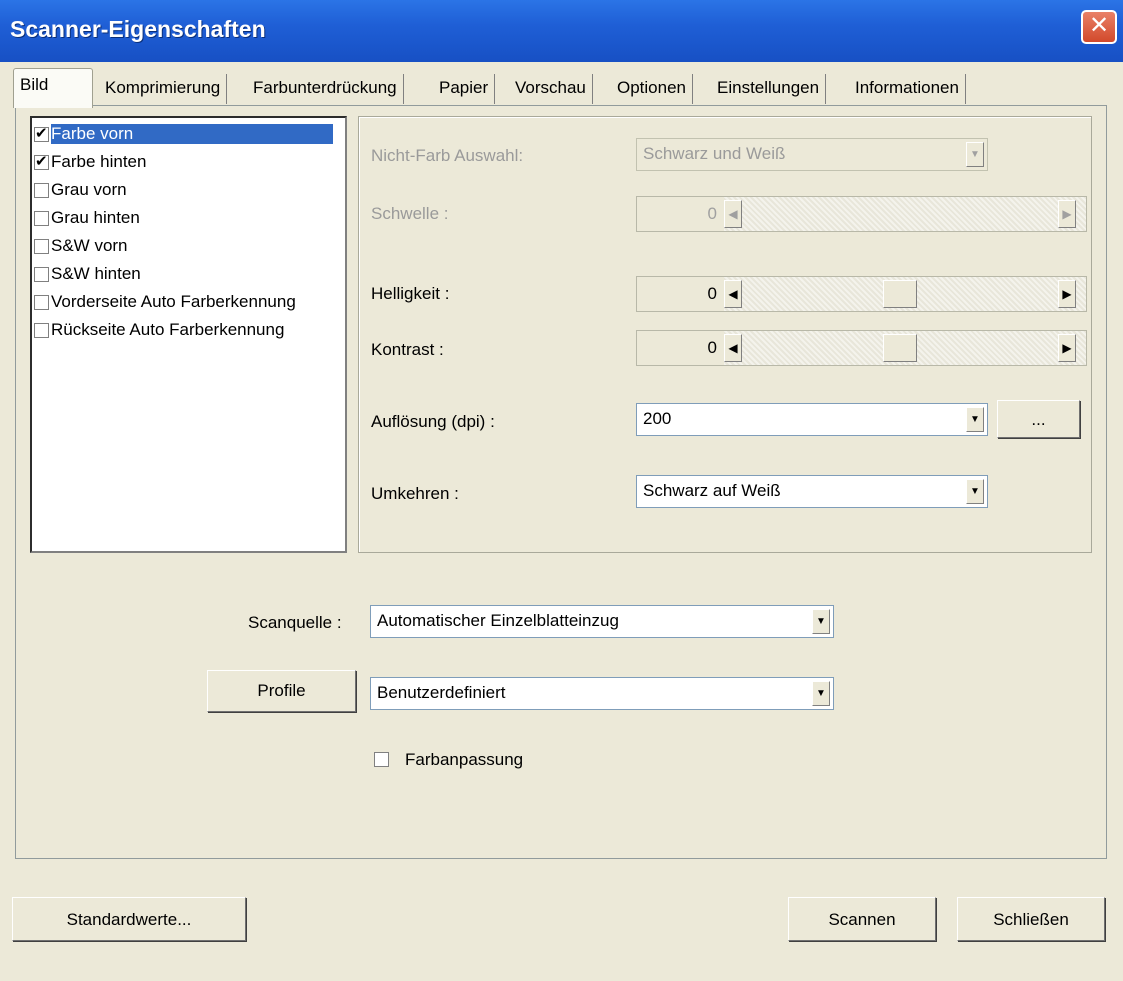 The height and width of the screenshot is (981, 1123). Describe the element at coordinates (173, 301) in the screenshot. I see `list-item-label: Vorderseite Auto Farberkennung` at that location.